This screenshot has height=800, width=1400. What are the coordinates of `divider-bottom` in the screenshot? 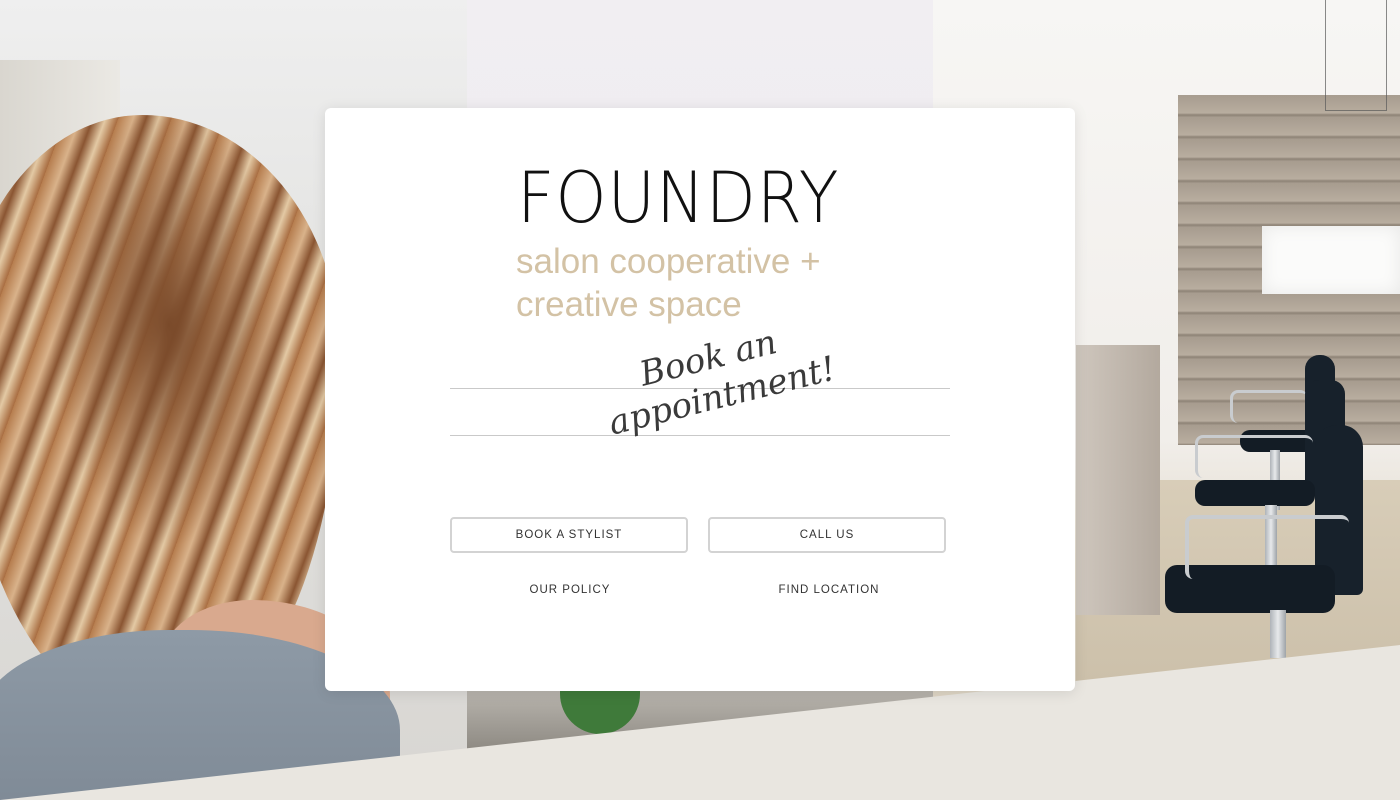 It's located at (700, 435).